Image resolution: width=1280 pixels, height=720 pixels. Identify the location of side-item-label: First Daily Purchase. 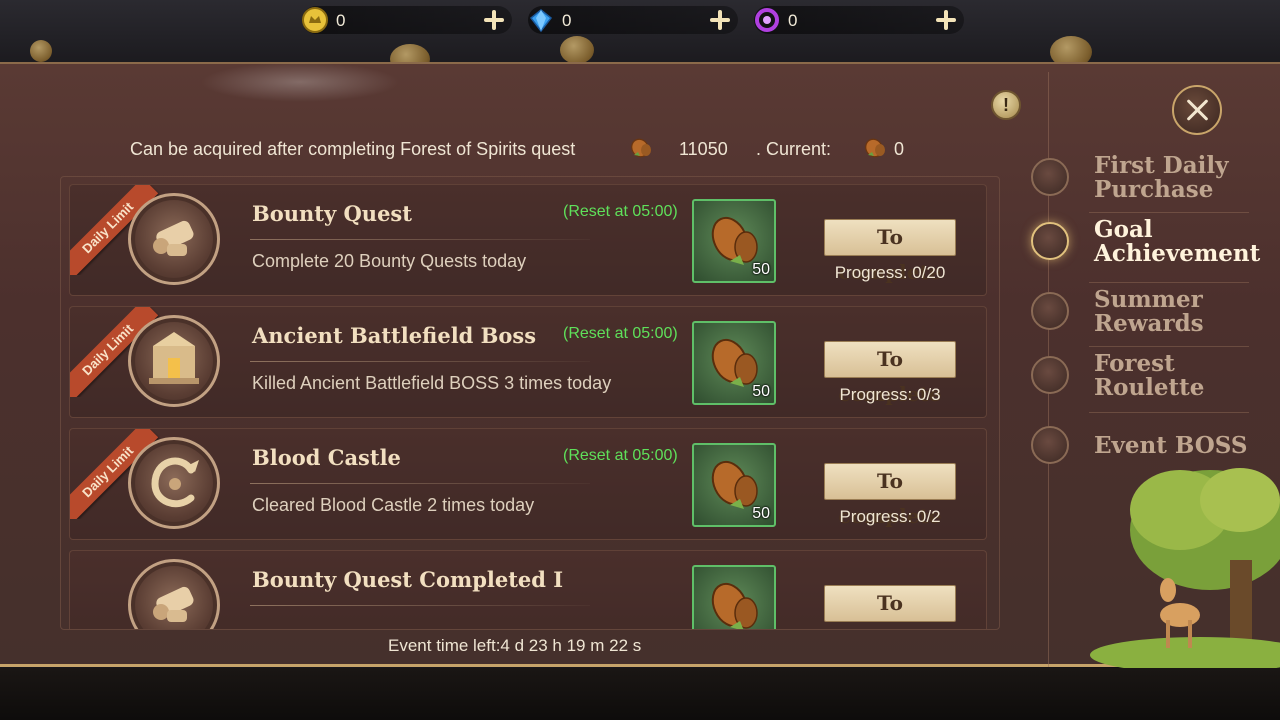
(1161, 178).